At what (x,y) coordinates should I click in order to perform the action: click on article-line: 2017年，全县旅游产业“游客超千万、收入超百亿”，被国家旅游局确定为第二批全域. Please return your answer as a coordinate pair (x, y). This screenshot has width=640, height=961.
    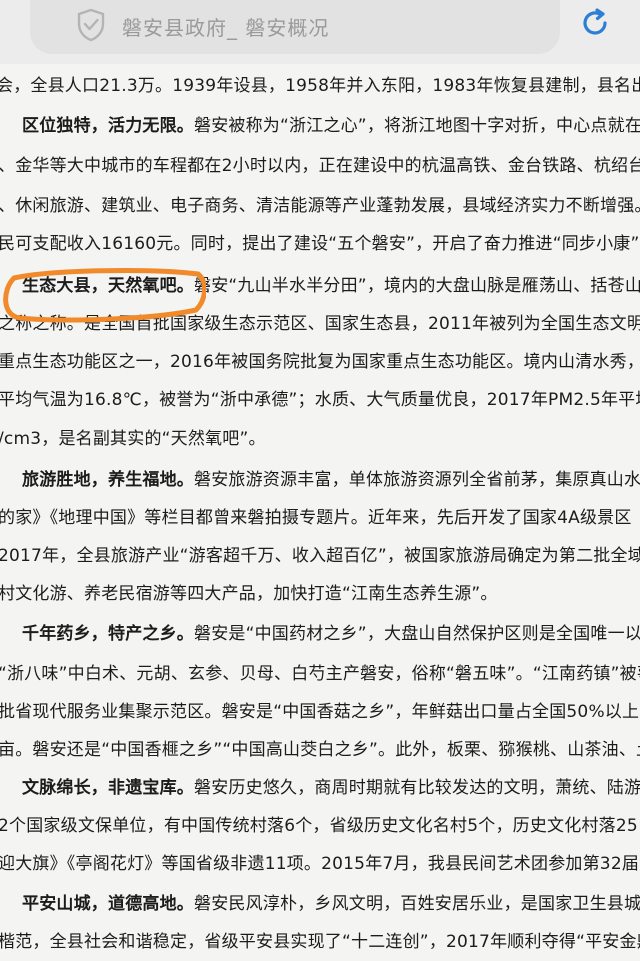
    Looking at the image, I should click on (320, 556).